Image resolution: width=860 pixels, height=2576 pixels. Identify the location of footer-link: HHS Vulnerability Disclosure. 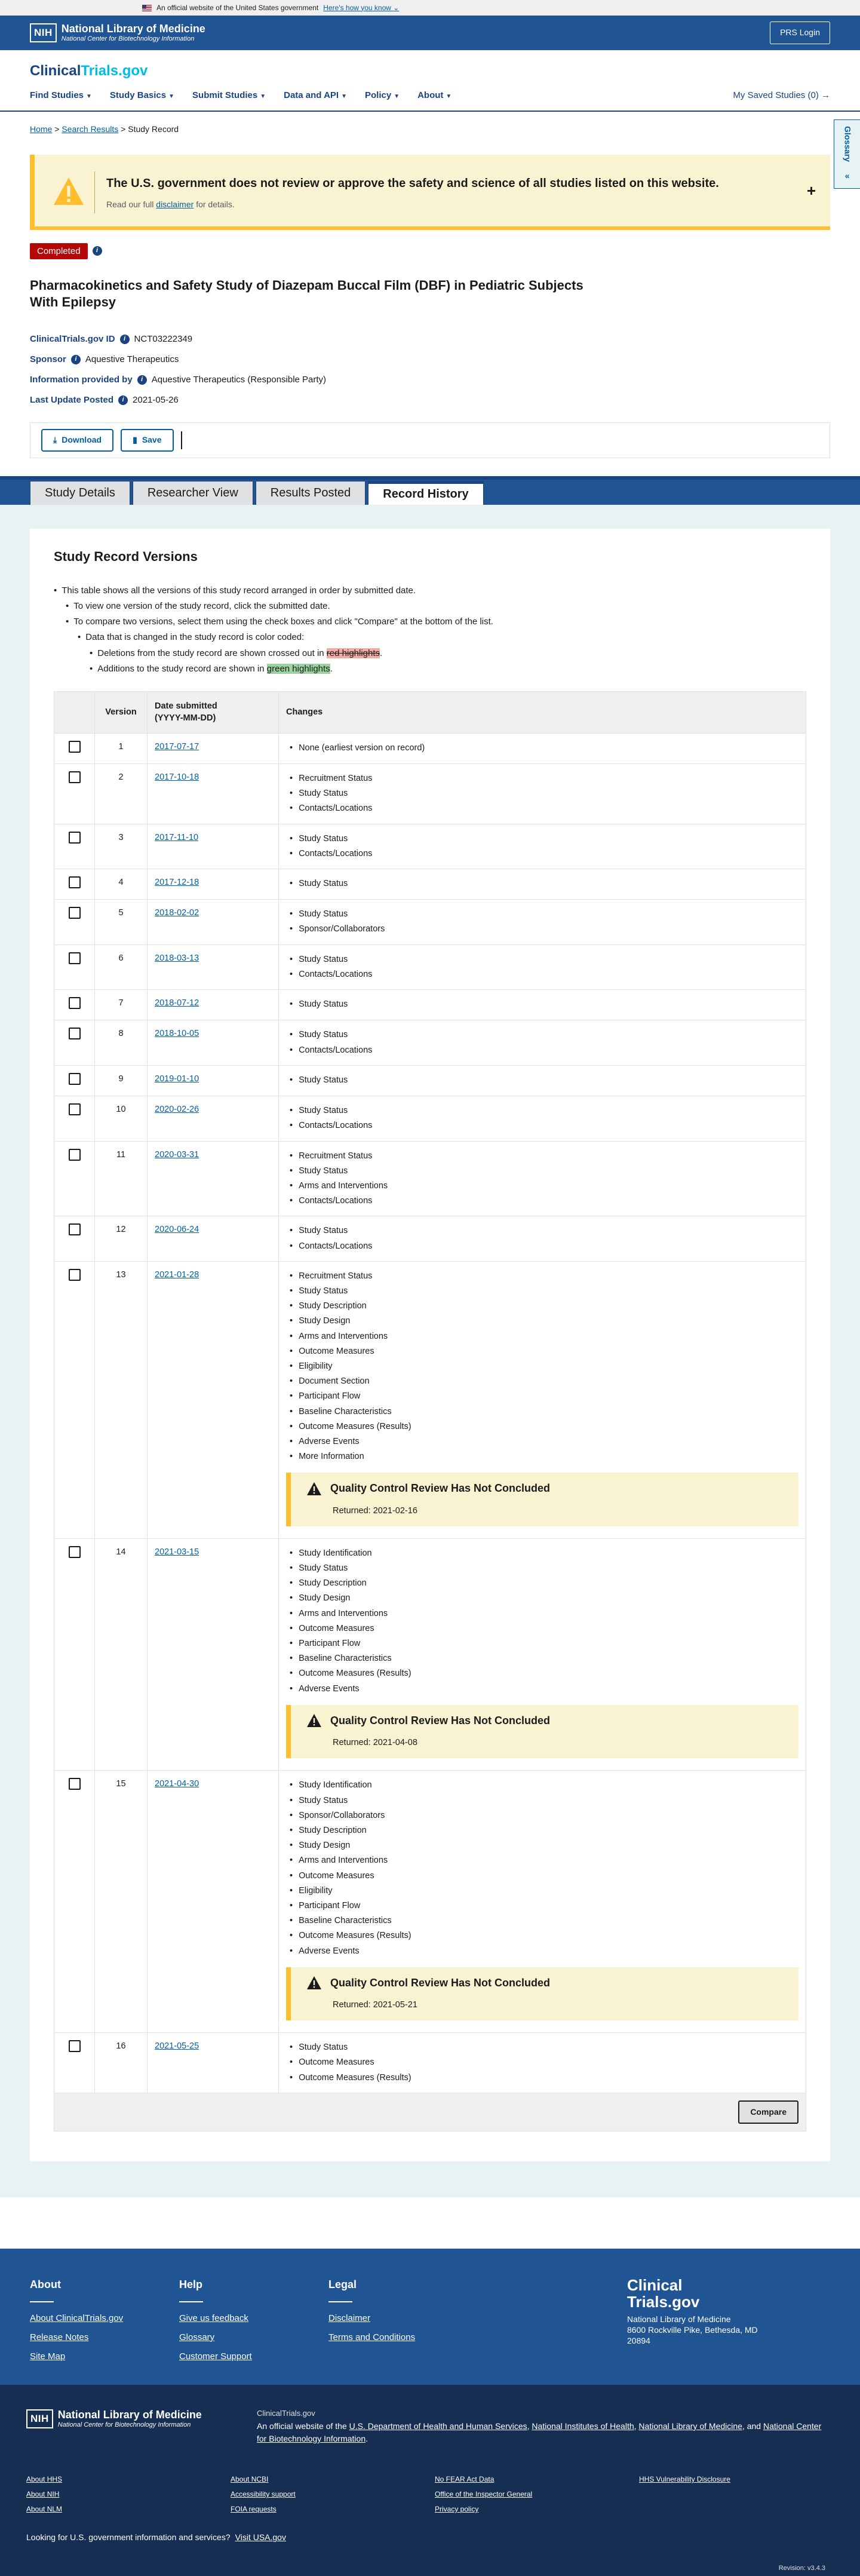
(741, 2479).